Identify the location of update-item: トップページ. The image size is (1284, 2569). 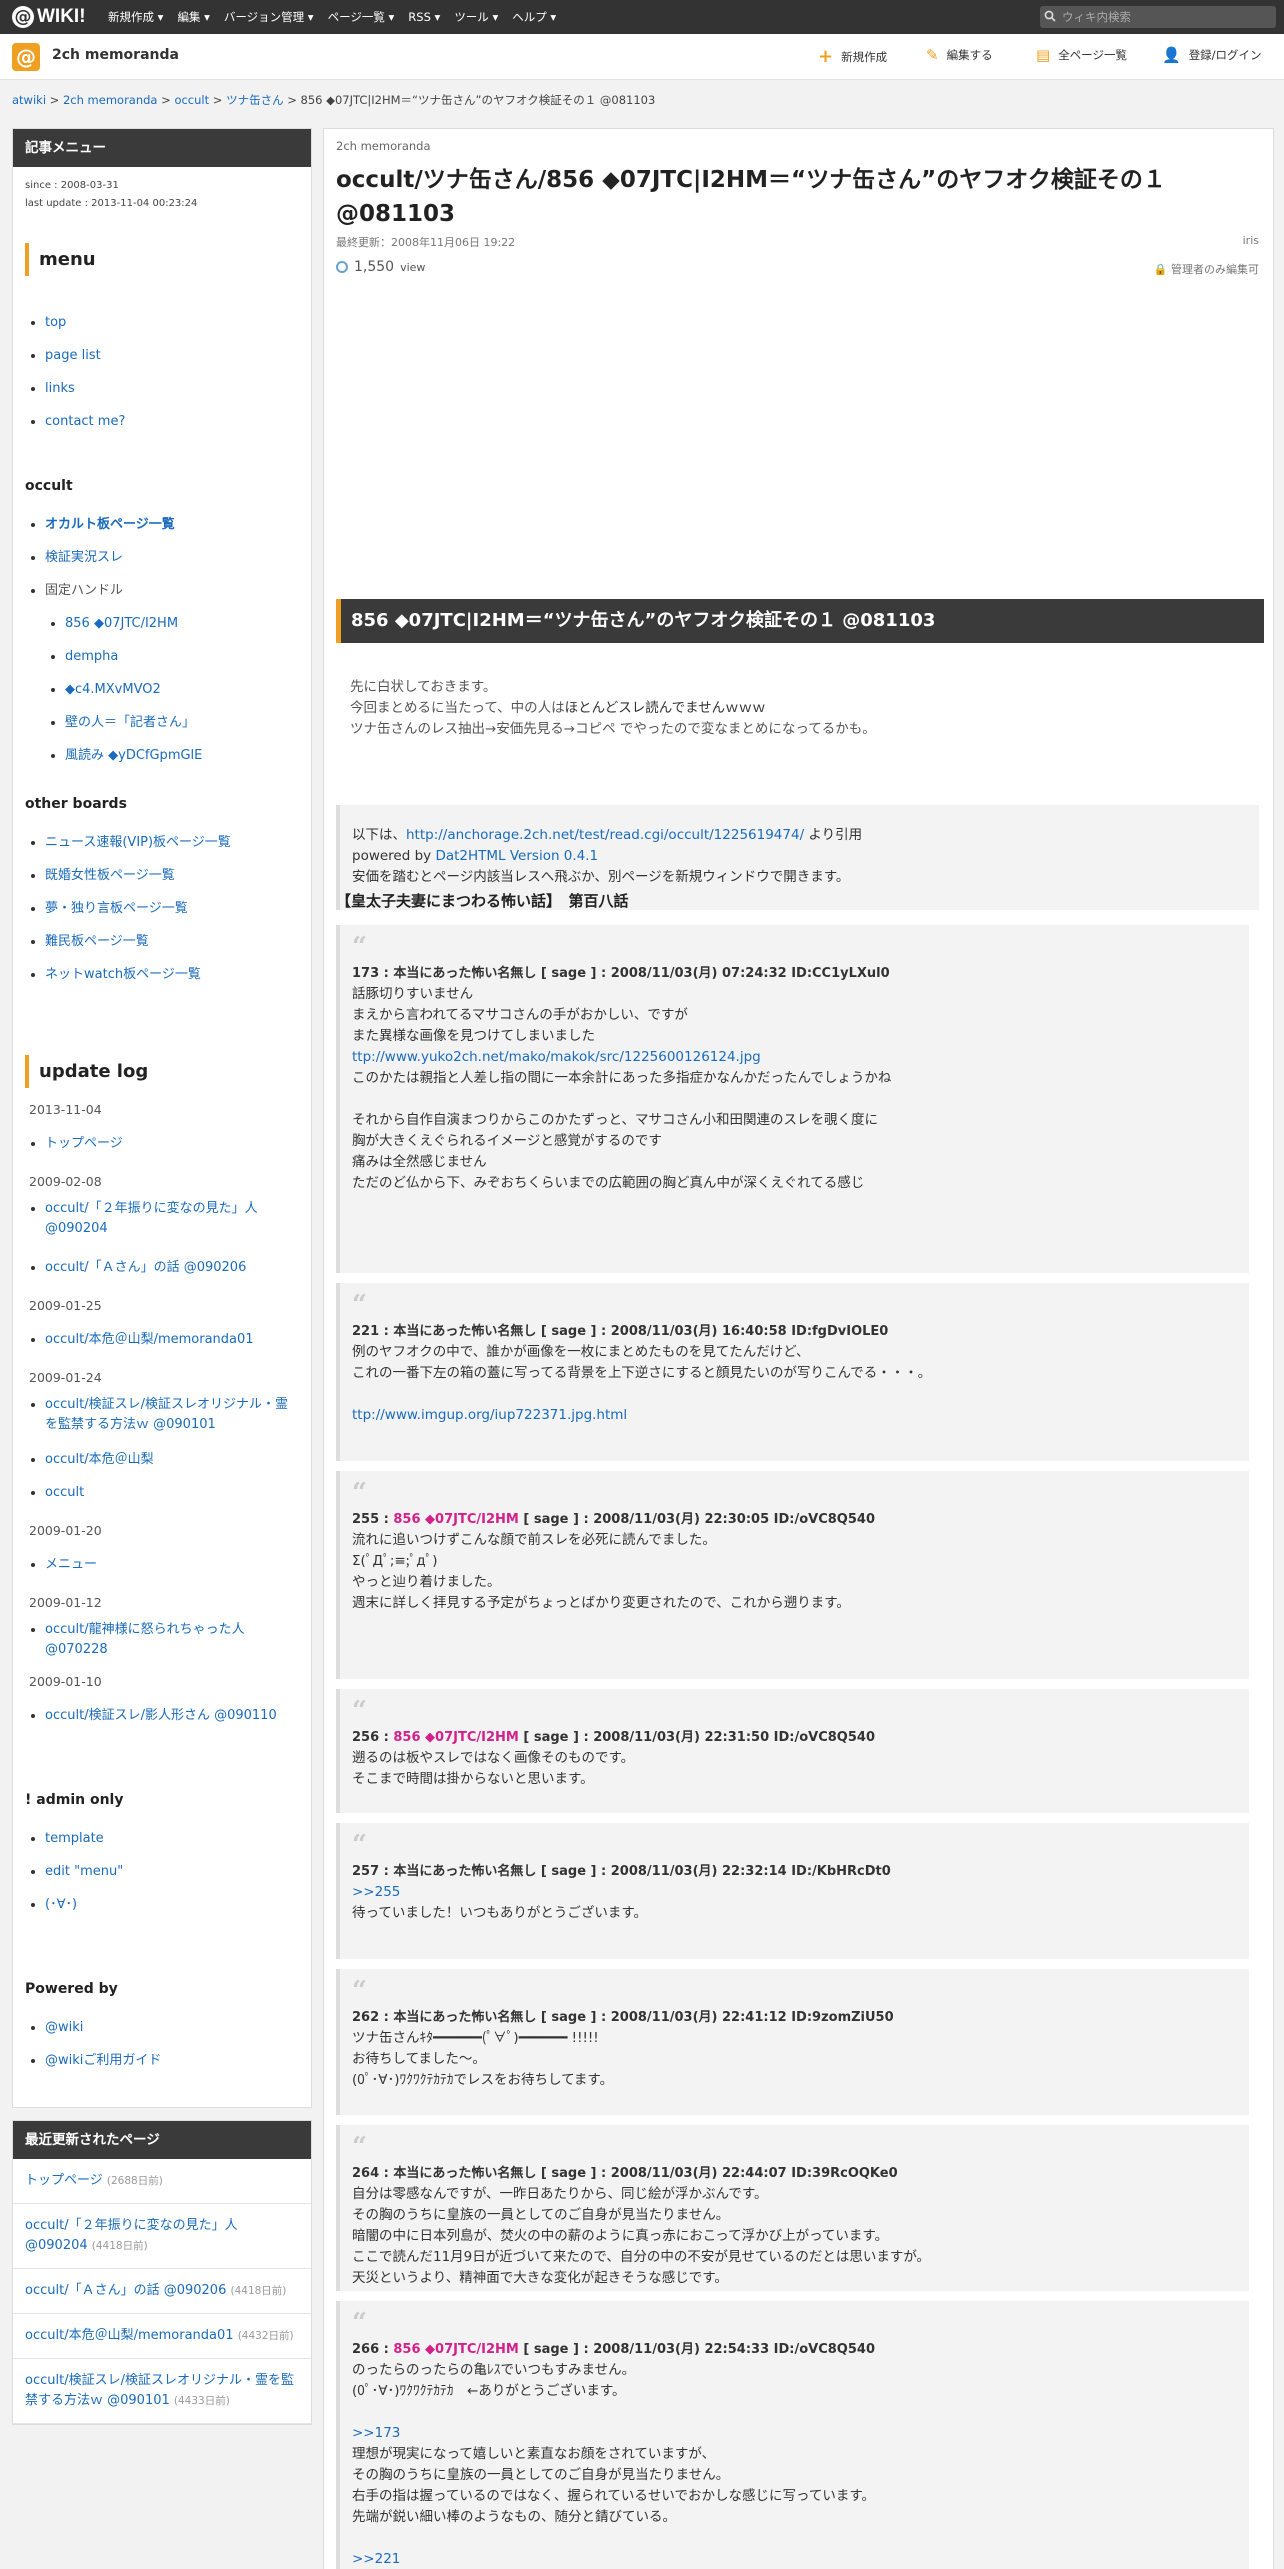
(172, 1143).